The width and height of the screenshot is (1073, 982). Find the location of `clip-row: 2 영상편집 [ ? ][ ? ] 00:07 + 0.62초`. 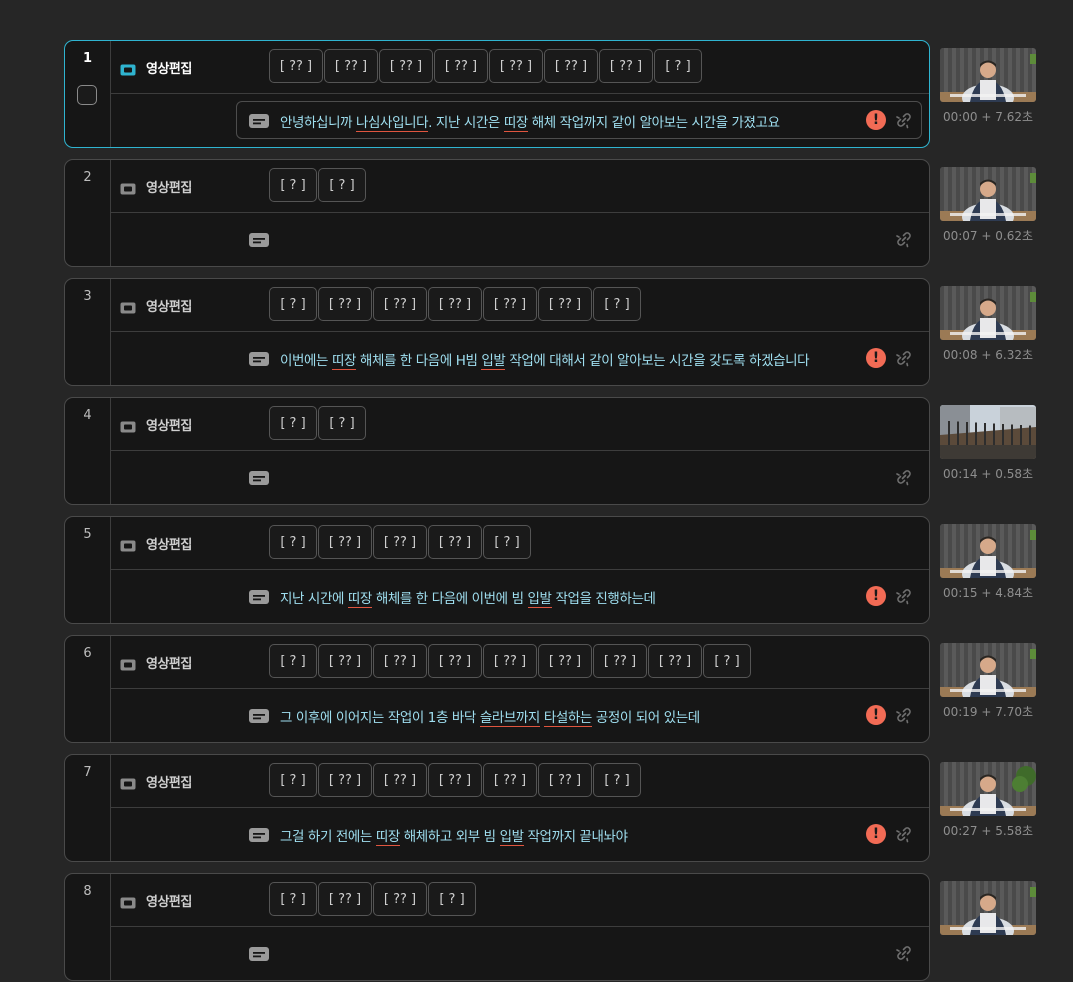

clip-row: 2 영상편집 [ ? ][ ? ] 00:07 + 0.62초 is located at coordinates (568, 213).